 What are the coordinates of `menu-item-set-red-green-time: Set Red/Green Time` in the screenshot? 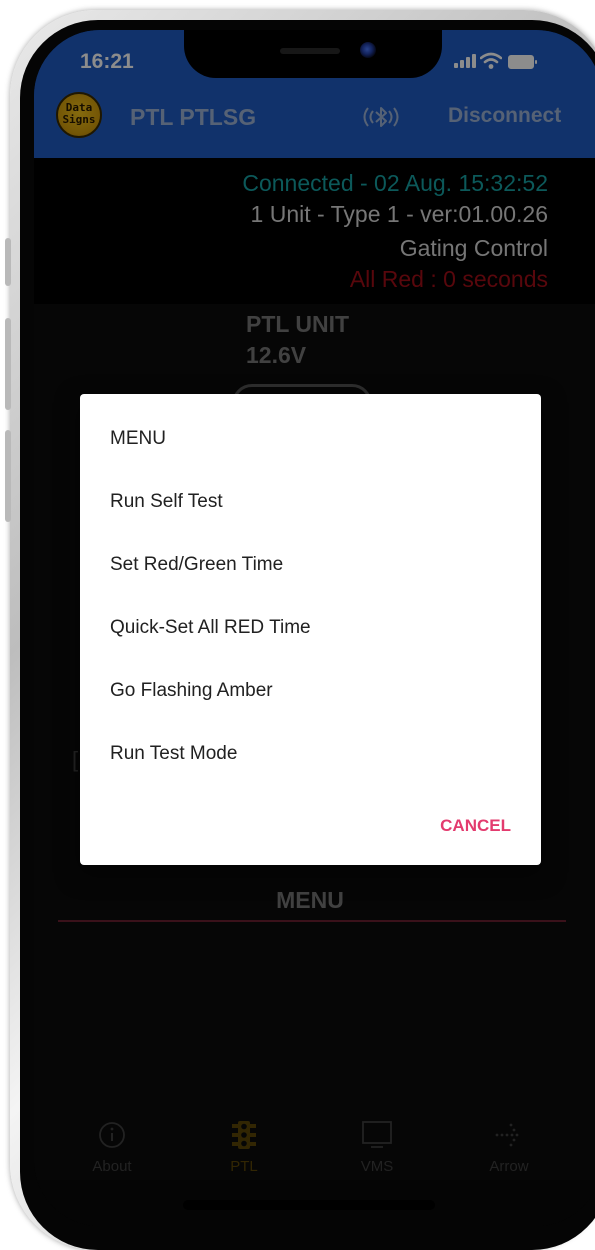 It's located at (196, 565).